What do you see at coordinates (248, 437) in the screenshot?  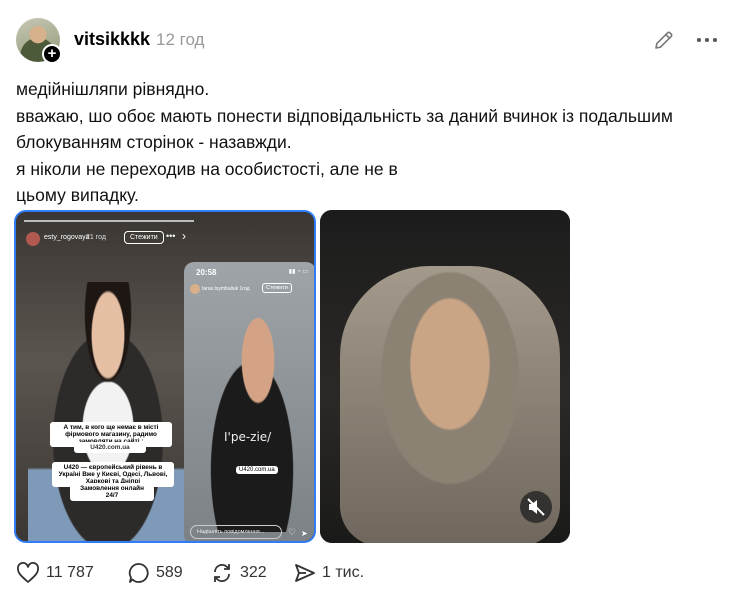 I see `shirt-print: I'pe-zie/` at bounding box center [248, 437].